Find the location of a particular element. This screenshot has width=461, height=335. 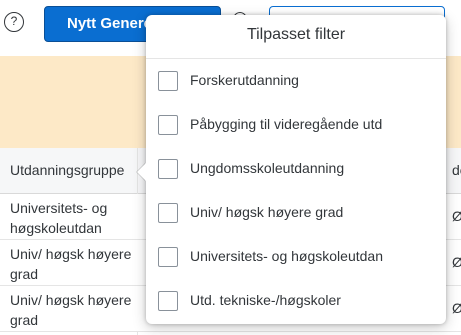

filter-option-ungdomsskole: Ungdomsskoleutdanning is located at coordinates (296, 169).